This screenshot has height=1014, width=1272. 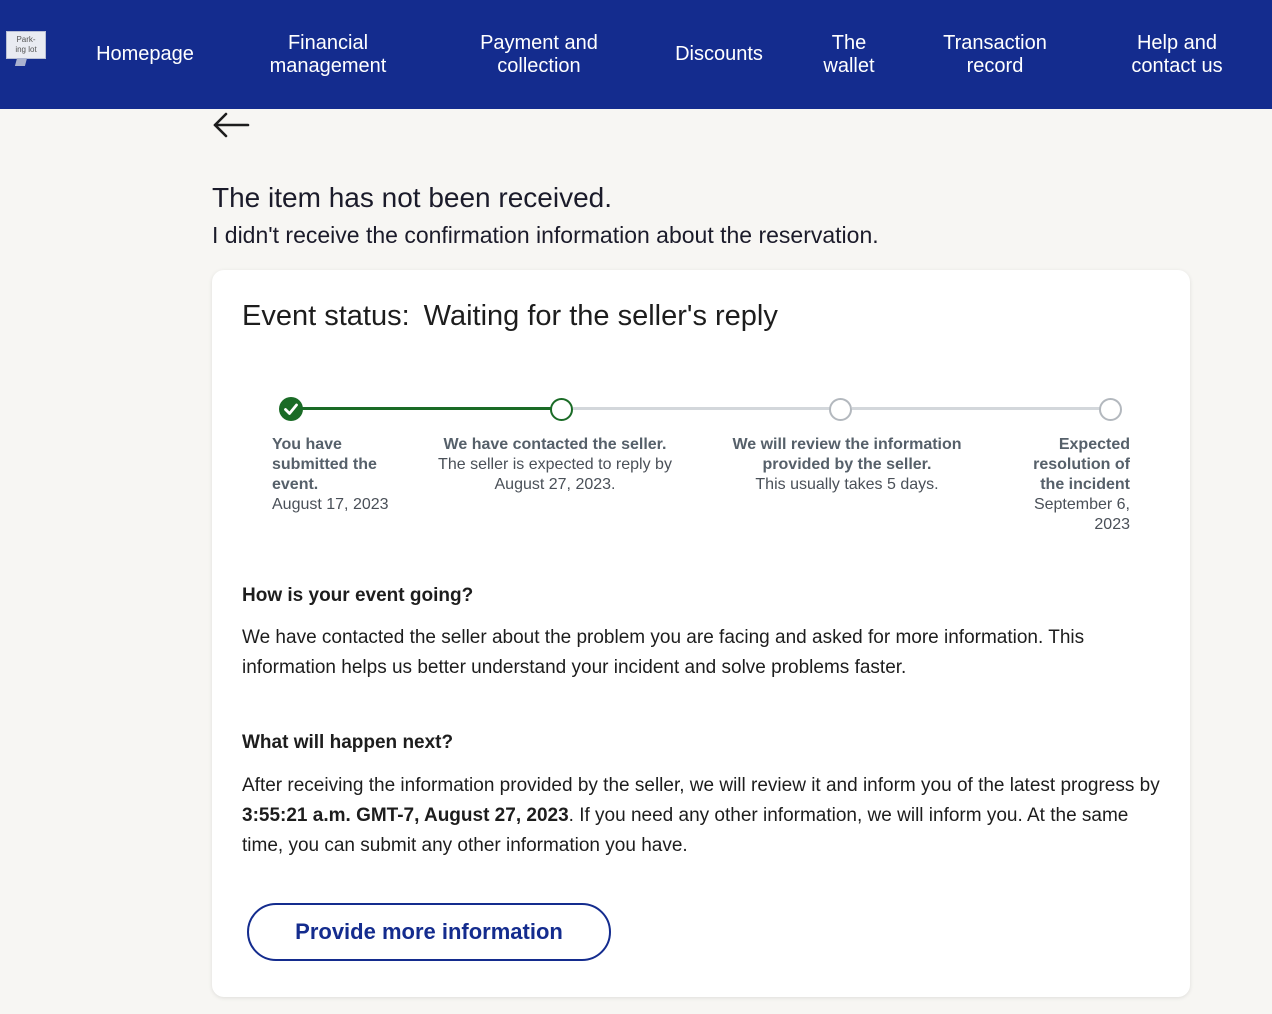 What do you see at coordinates (561, 409) in the screenshot?
I see `step-2-dot` at bounding box center [561, 409].